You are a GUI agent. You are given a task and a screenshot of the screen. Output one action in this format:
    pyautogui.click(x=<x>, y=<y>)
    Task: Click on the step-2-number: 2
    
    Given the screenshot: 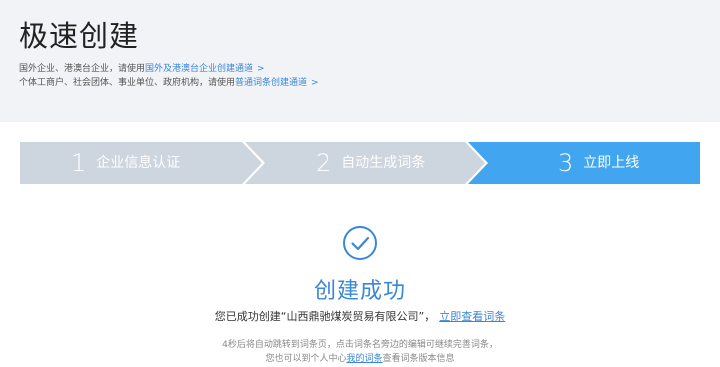 What is the action you would take?
    pyautogui.click(x=324, y=163)
    